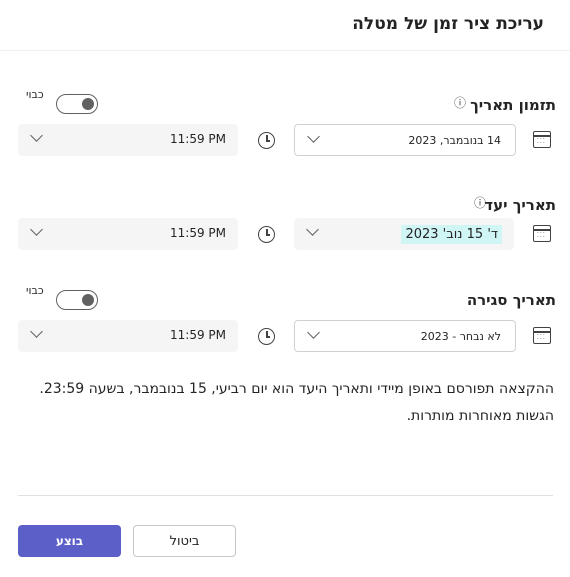 Image resolution: width=570 pixels, height=577 pixels. Describe the element at coordinates (520, 205) in the screenshot. I see `due-label: תאריך יעד` at that location.